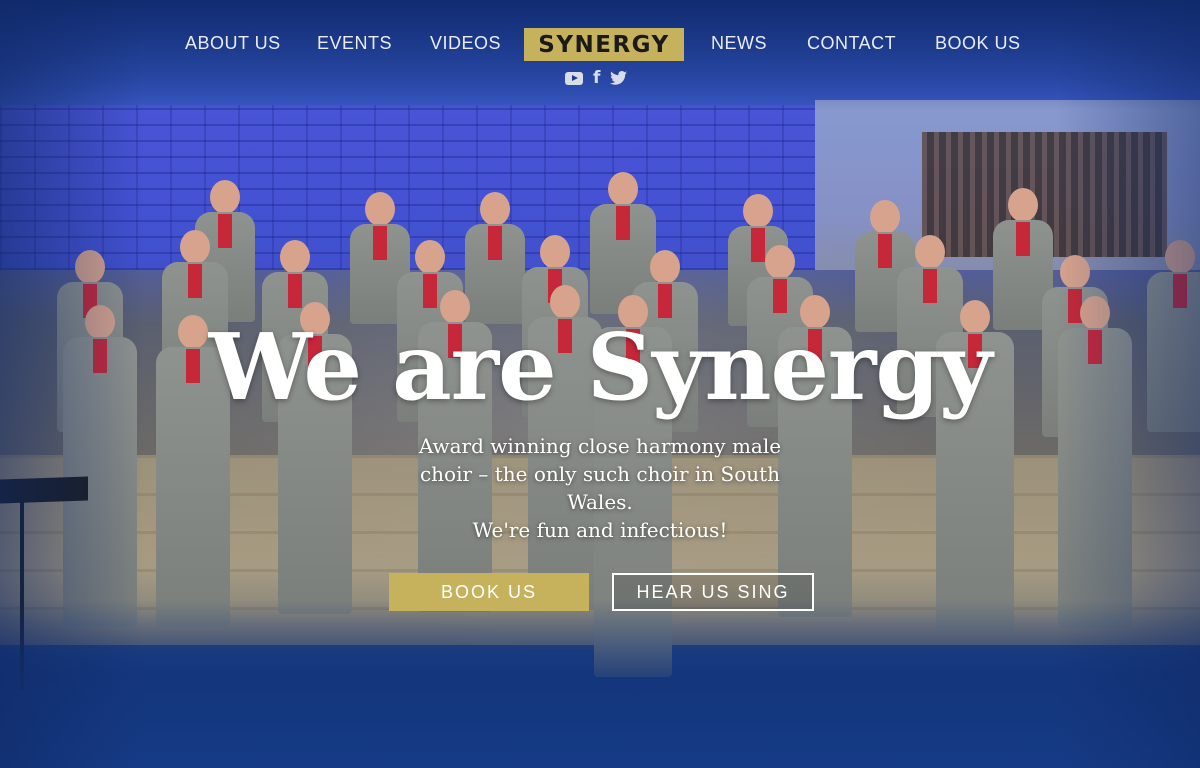 Image resolution: width=1200 pixels, height=768 pixels. I want to click on nav-about-us: ABOUT US, so click(233, 43).